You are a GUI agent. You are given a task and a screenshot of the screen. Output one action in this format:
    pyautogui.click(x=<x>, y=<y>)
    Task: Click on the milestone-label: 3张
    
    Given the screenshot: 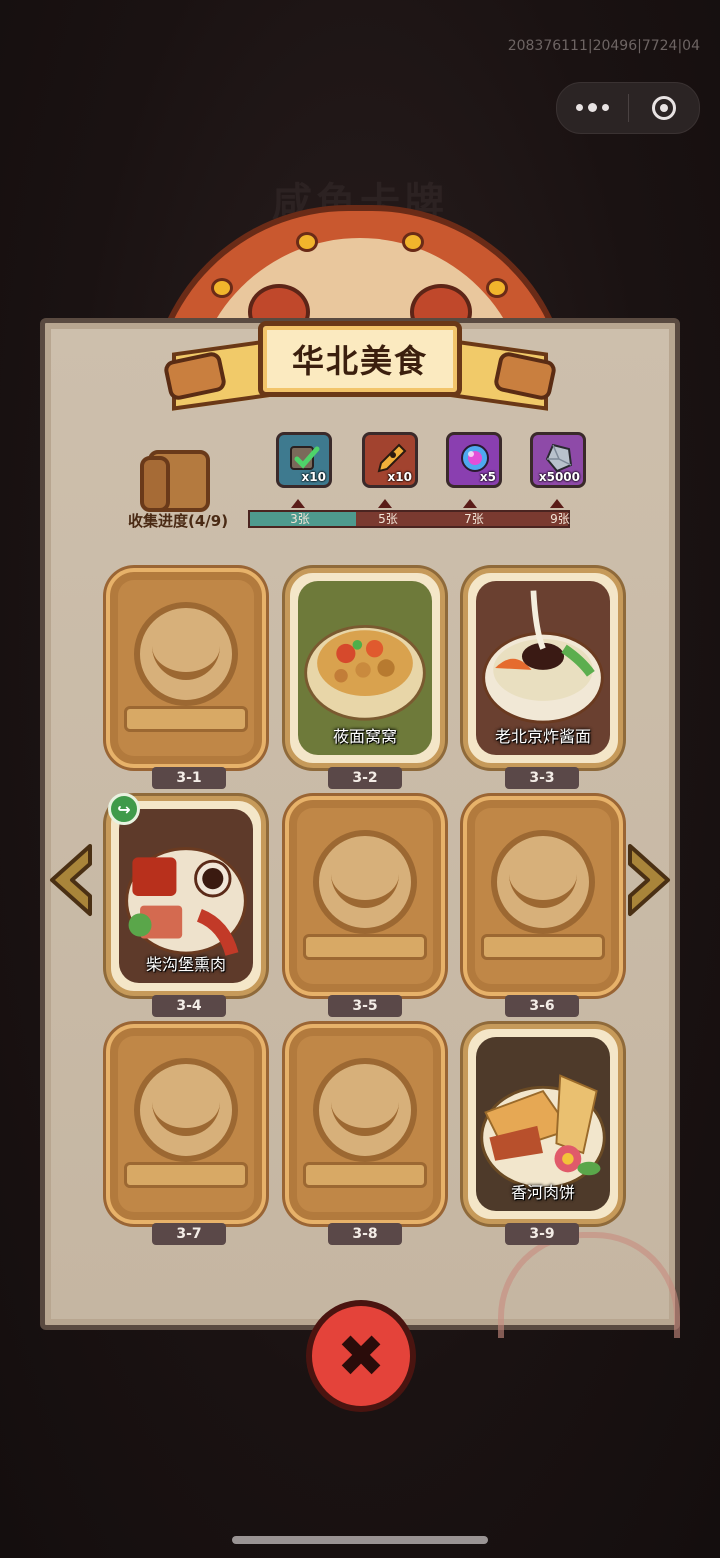 What is the action you would take?
    pyautogui.click(x=300, y=519)
    